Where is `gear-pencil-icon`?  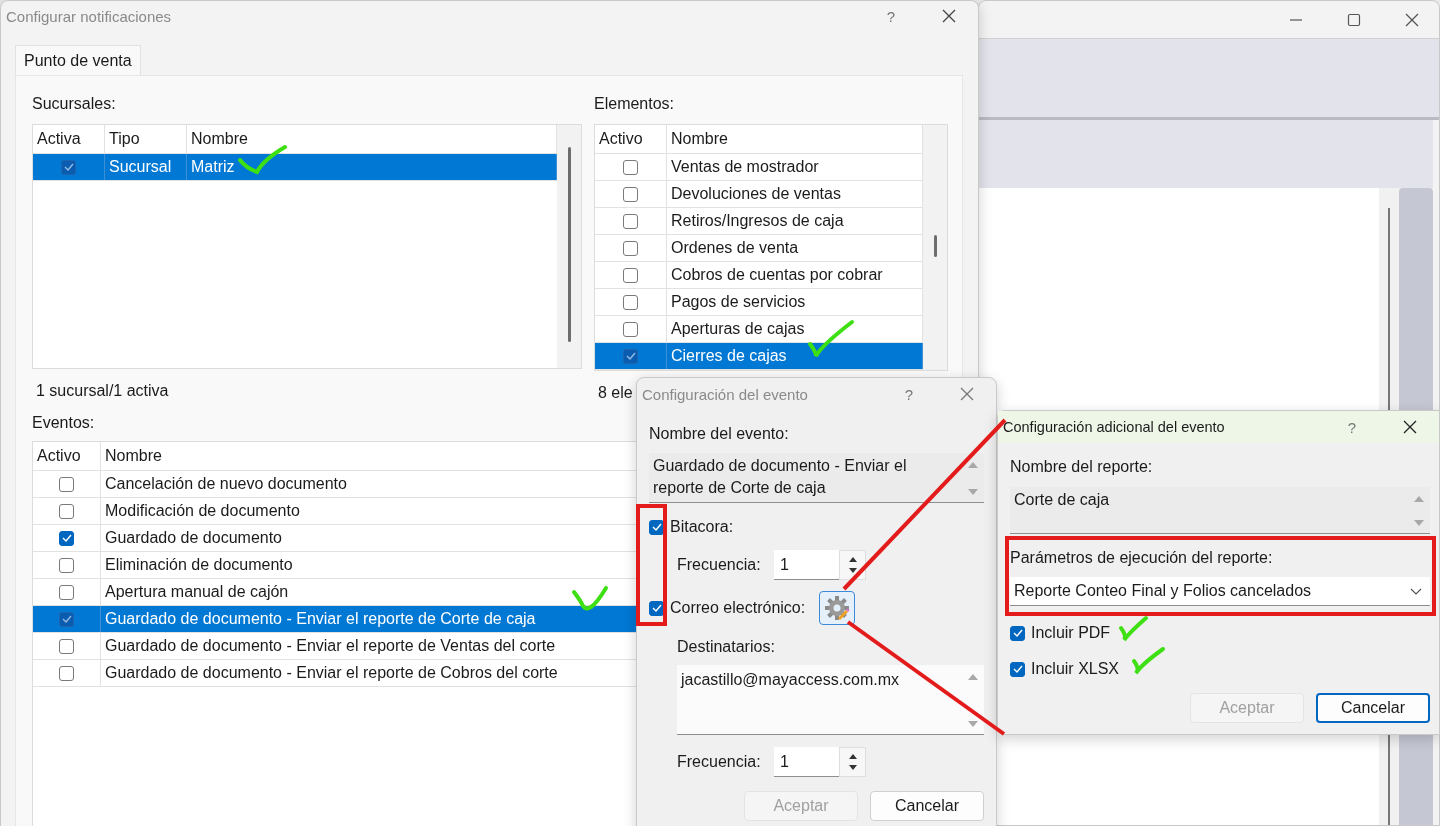
gear-pencil-icon is located at coordinates (837, 608).